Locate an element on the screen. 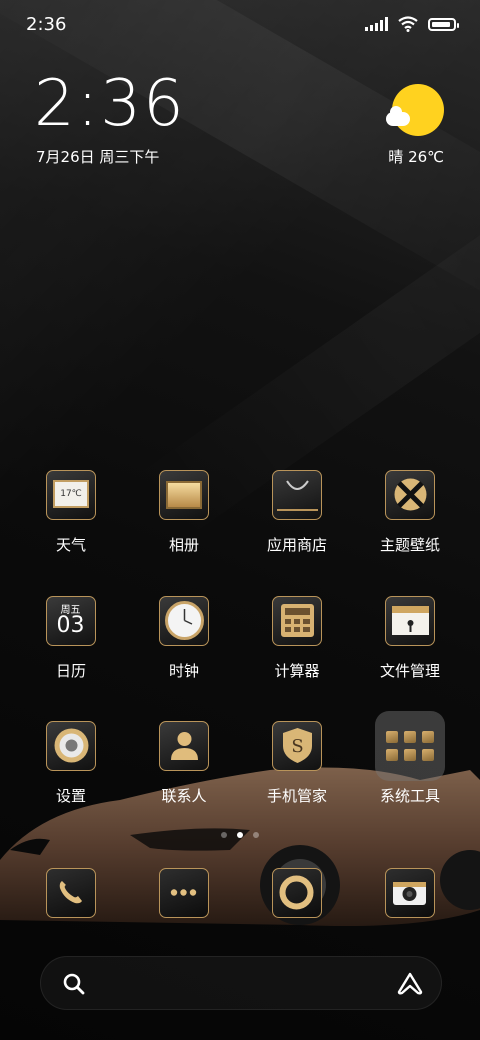 This screenshot has height=1040, width=480. app-label: 天气 is located at coordinates (70, 545).